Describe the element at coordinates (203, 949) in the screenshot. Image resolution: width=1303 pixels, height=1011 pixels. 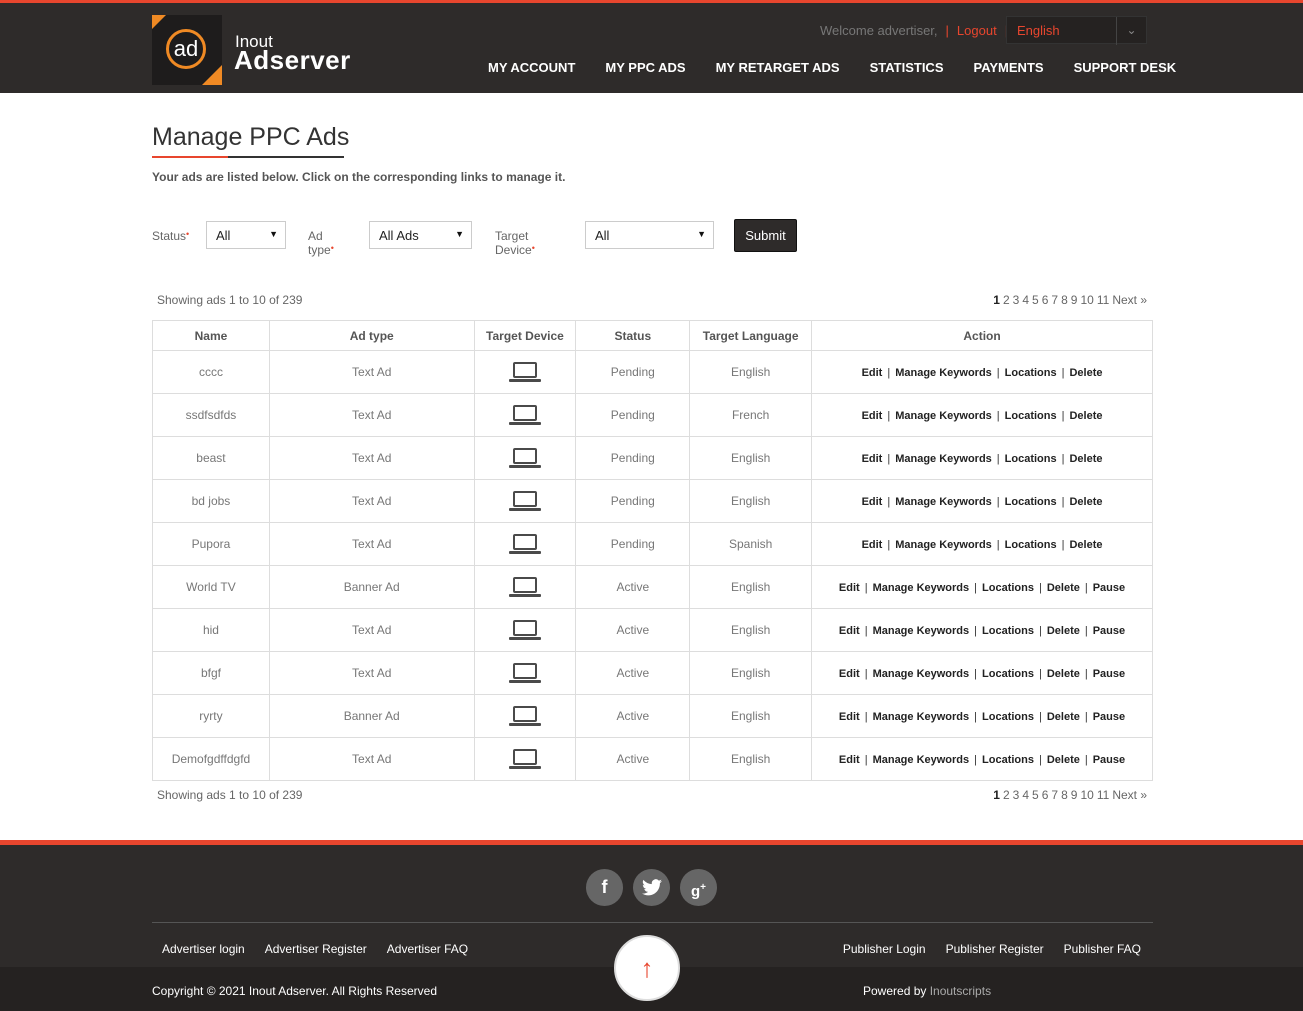
I see `advertiser-login-link: Advertiser login` at that location.